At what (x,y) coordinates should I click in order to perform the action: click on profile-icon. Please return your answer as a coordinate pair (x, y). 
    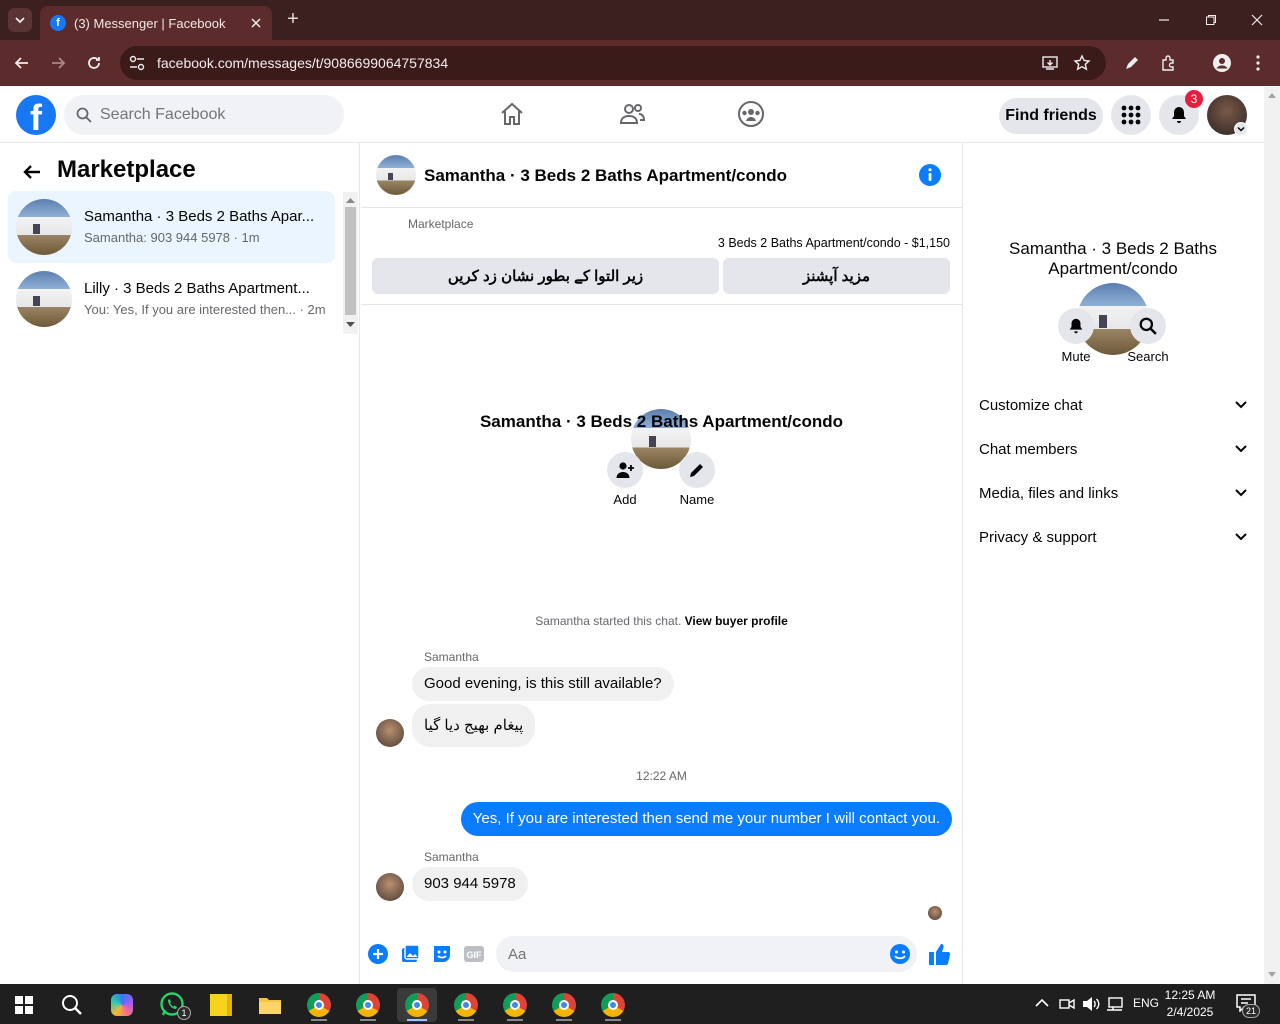
    Looking at the image, I should click on (1222, 63).